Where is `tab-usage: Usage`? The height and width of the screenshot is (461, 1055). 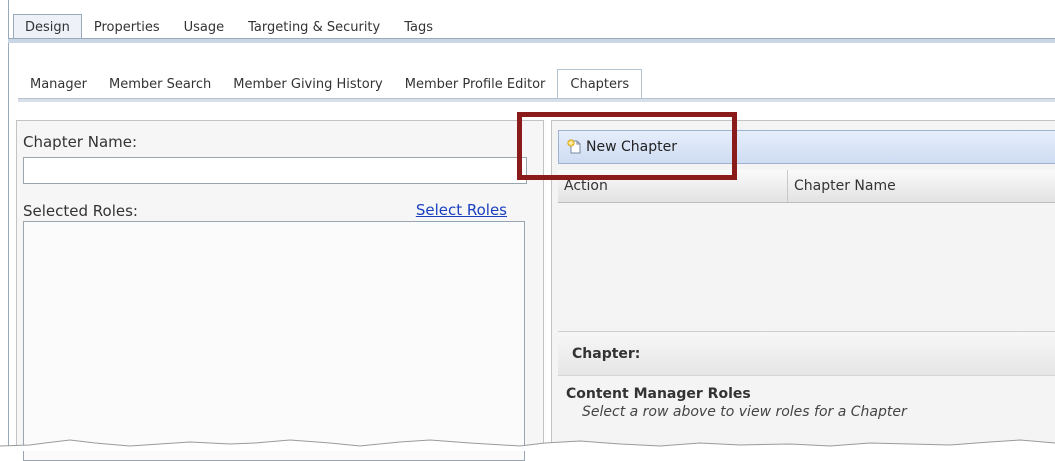
tab-usage: Usage is located at coordinates (204, 27).